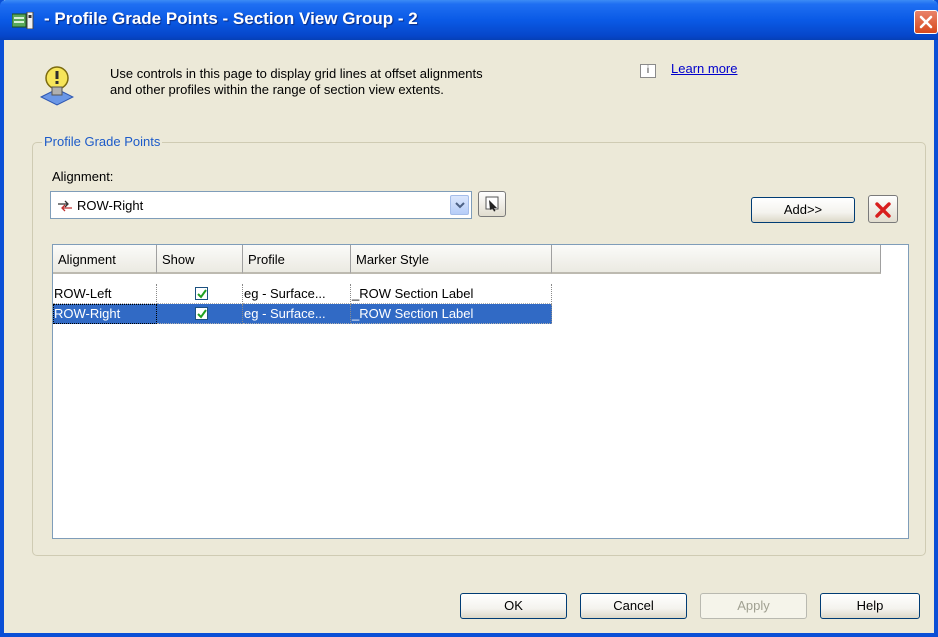 This screenshot has width=938, height=637. Describe the element at coordinates (648, 71) in the screenshot. I see `info-box-icon: i` at that location.